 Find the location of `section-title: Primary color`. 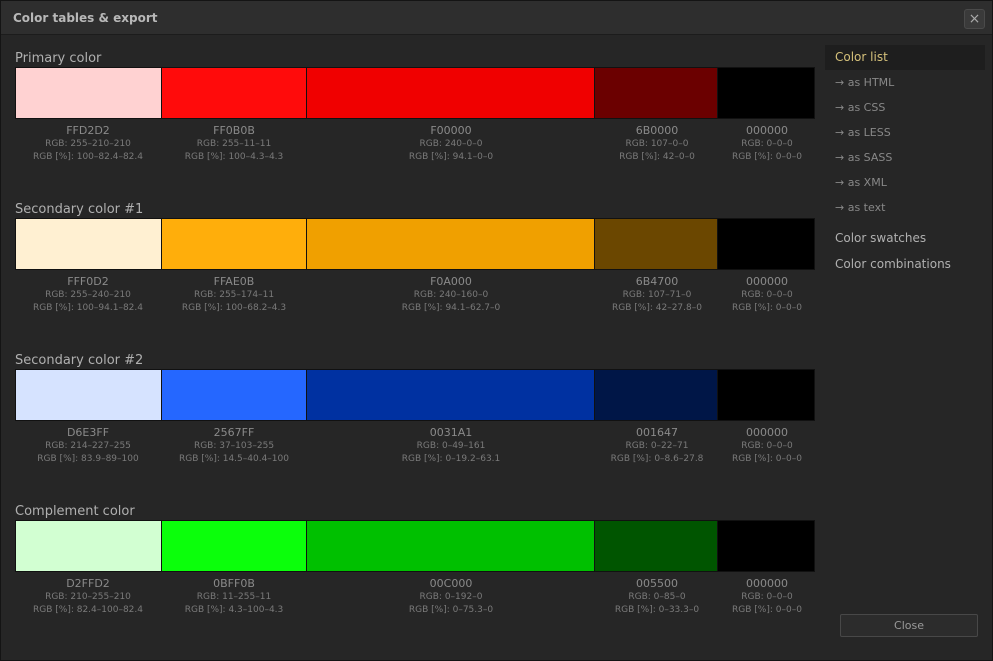

section-title: Primary color is located at coordinates (58, 58).